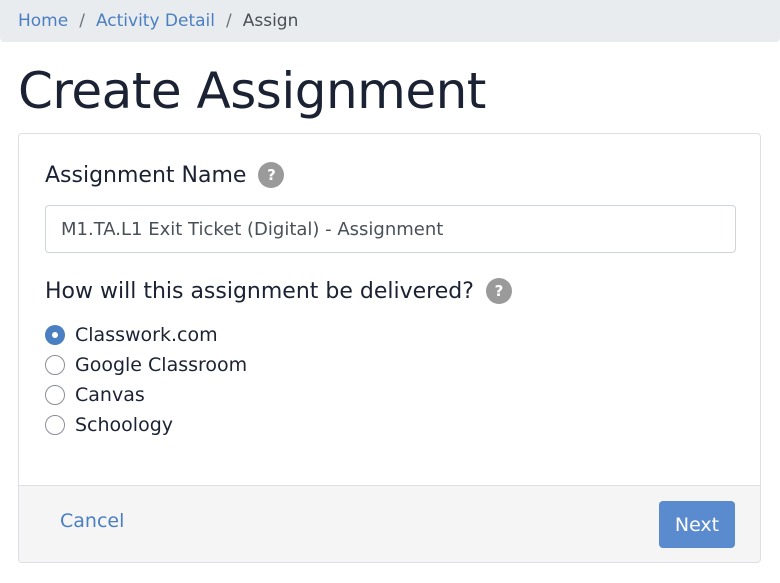 Image resolution: width=780 pixels, height=583 pixels. Describe the element at coordinates (146, 175) in the screenshot. I see `assignment-name-label-text: Assignment Name` at that location.